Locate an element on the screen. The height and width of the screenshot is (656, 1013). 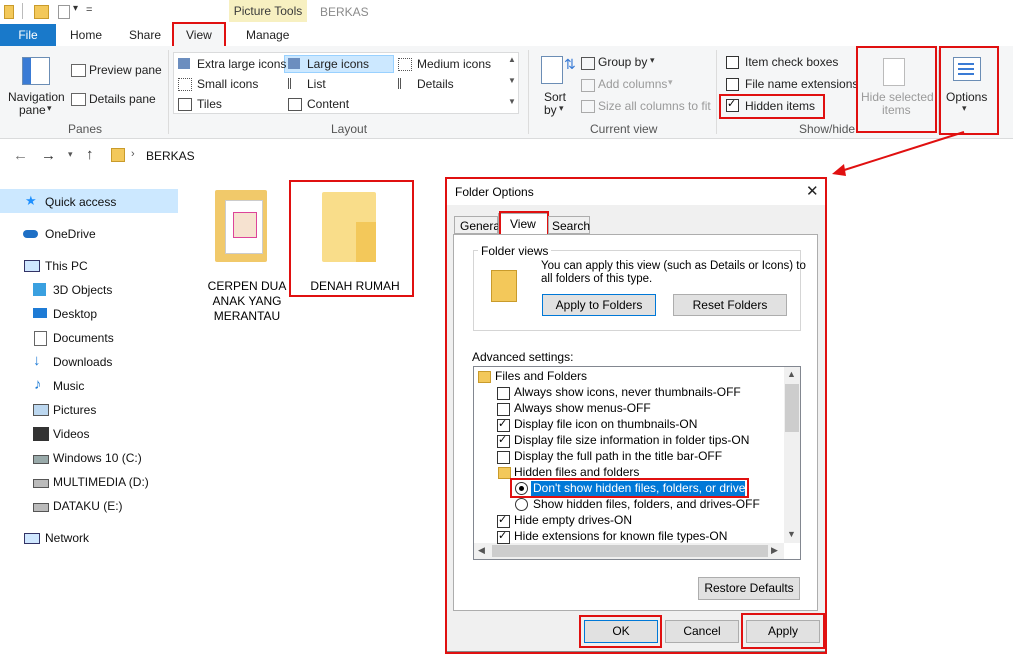
navigation-pane-label: Navigation is located at coordinates (36, 97).